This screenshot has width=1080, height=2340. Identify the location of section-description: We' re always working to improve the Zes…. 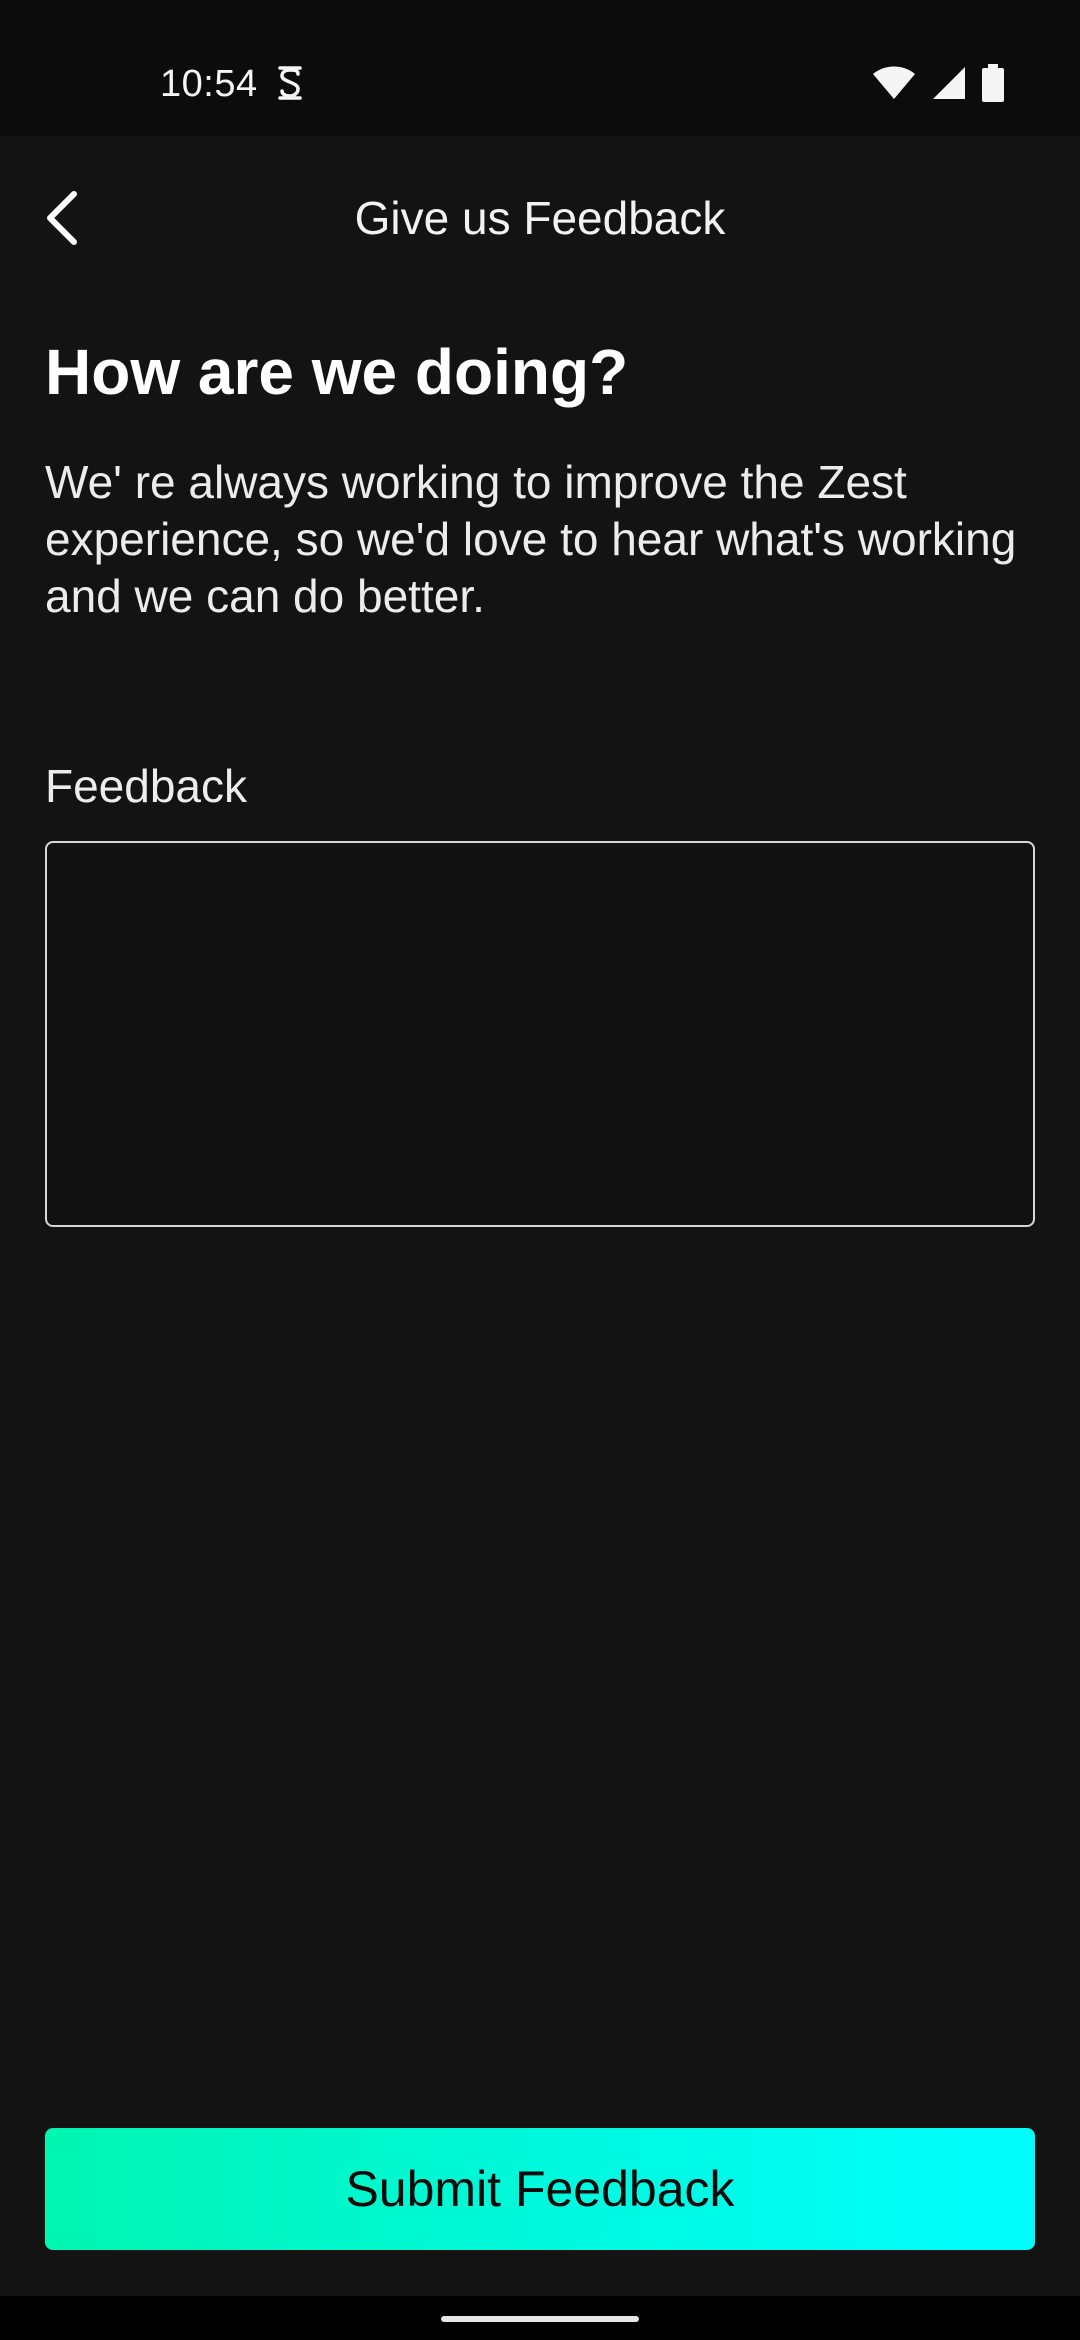
(531, 539).